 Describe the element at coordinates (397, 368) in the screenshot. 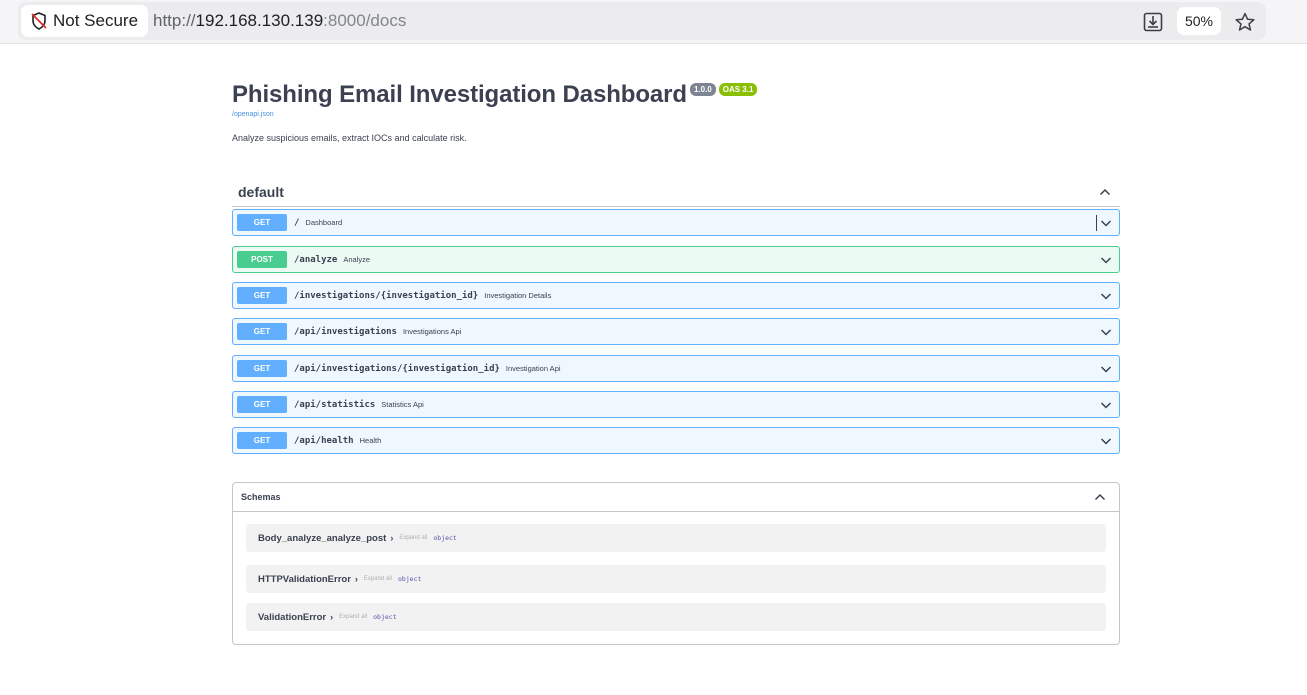

I see `operation-path: /api/investigations/{investigation_id}` at that location.